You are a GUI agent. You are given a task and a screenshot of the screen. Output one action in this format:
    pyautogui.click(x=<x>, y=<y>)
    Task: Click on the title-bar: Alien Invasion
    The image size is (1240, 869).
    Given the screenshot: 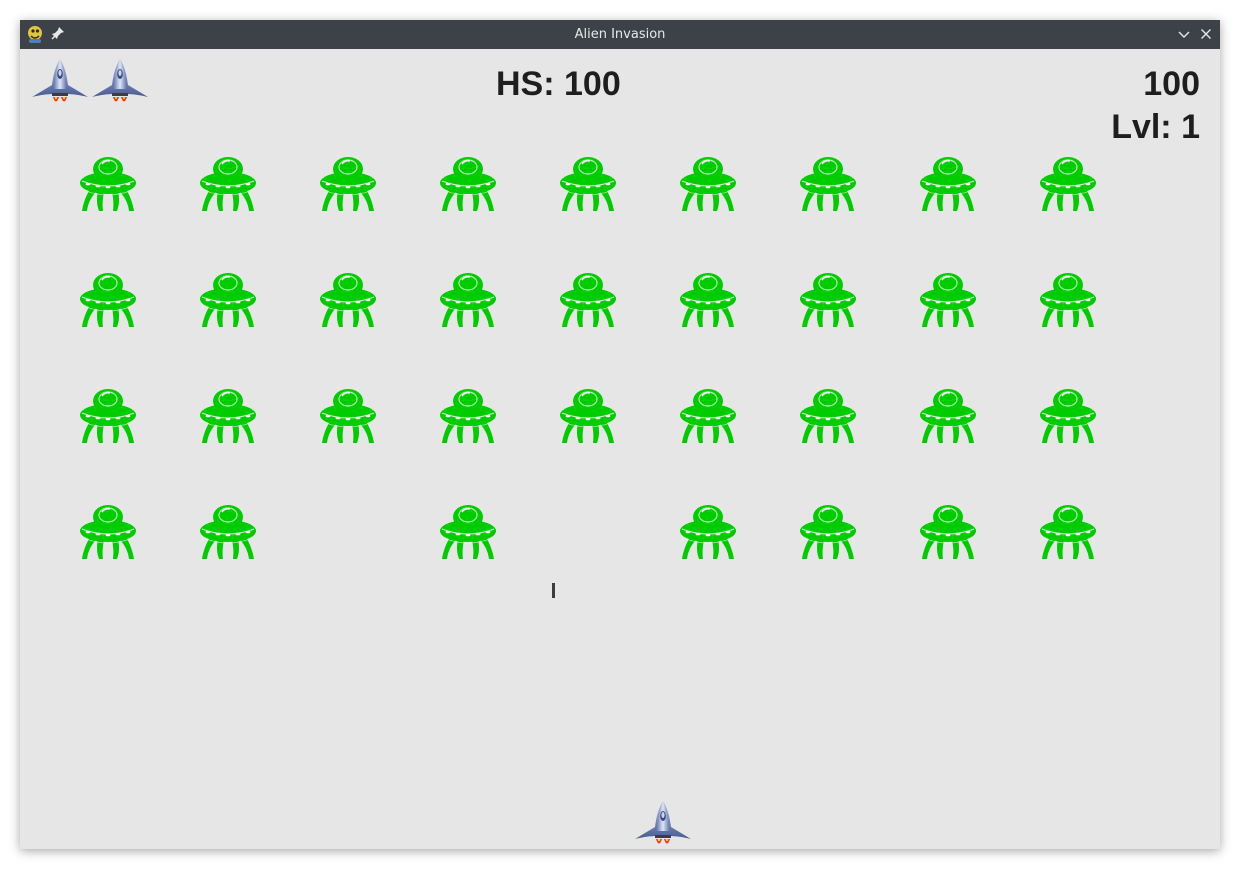 What is the action you would take?
    pyautogui.click(x=620, y=34)
    